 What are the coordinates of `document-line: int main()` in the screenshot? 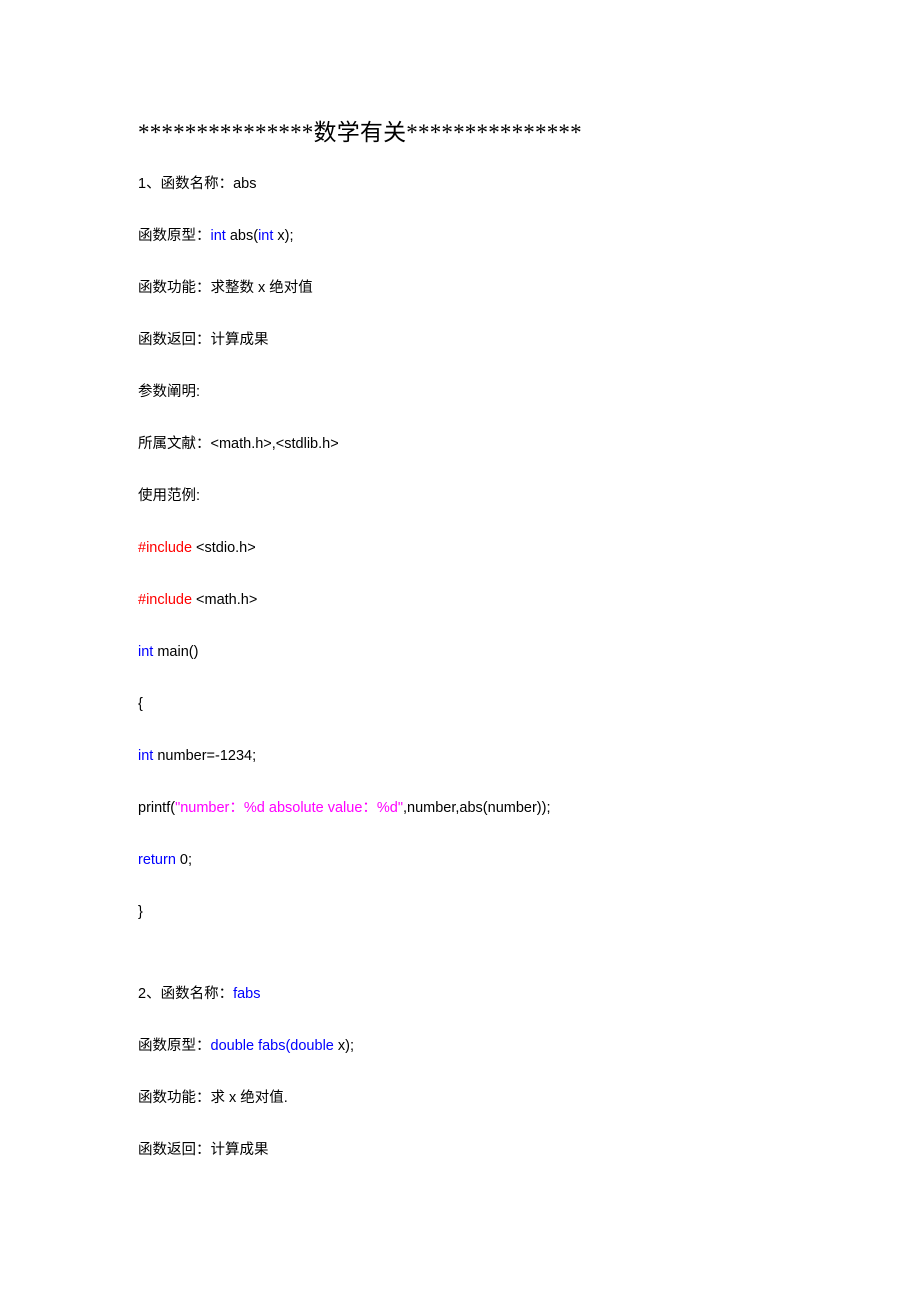 It's located at (468, 652).